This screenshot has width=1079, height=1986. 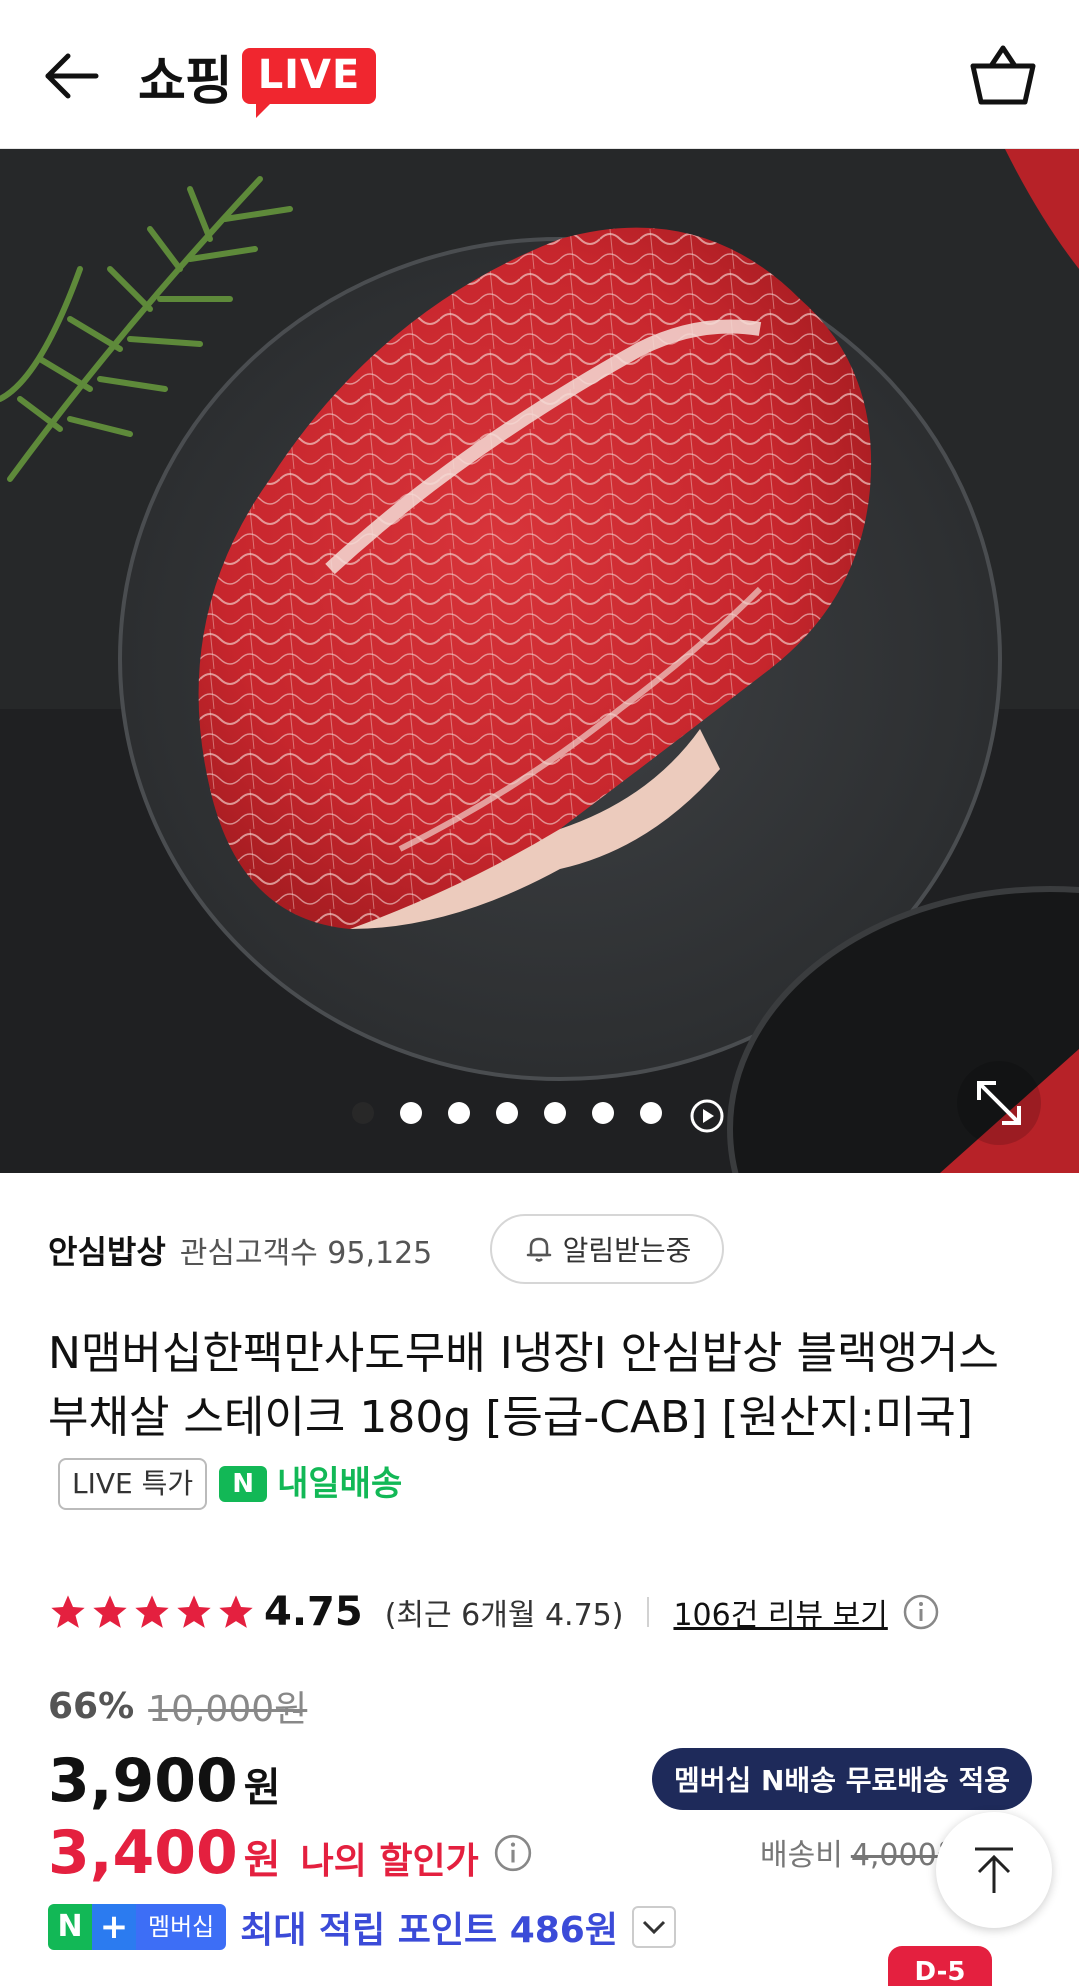 I want to click on rating-score: 4.75, so click(x=313, y=1612).